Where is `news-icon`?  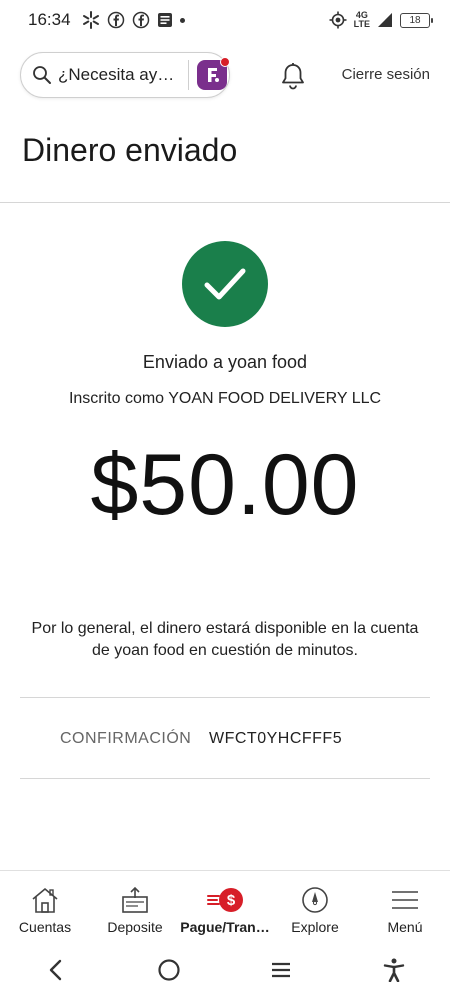
news-icon is located at coordinates (165, 20).